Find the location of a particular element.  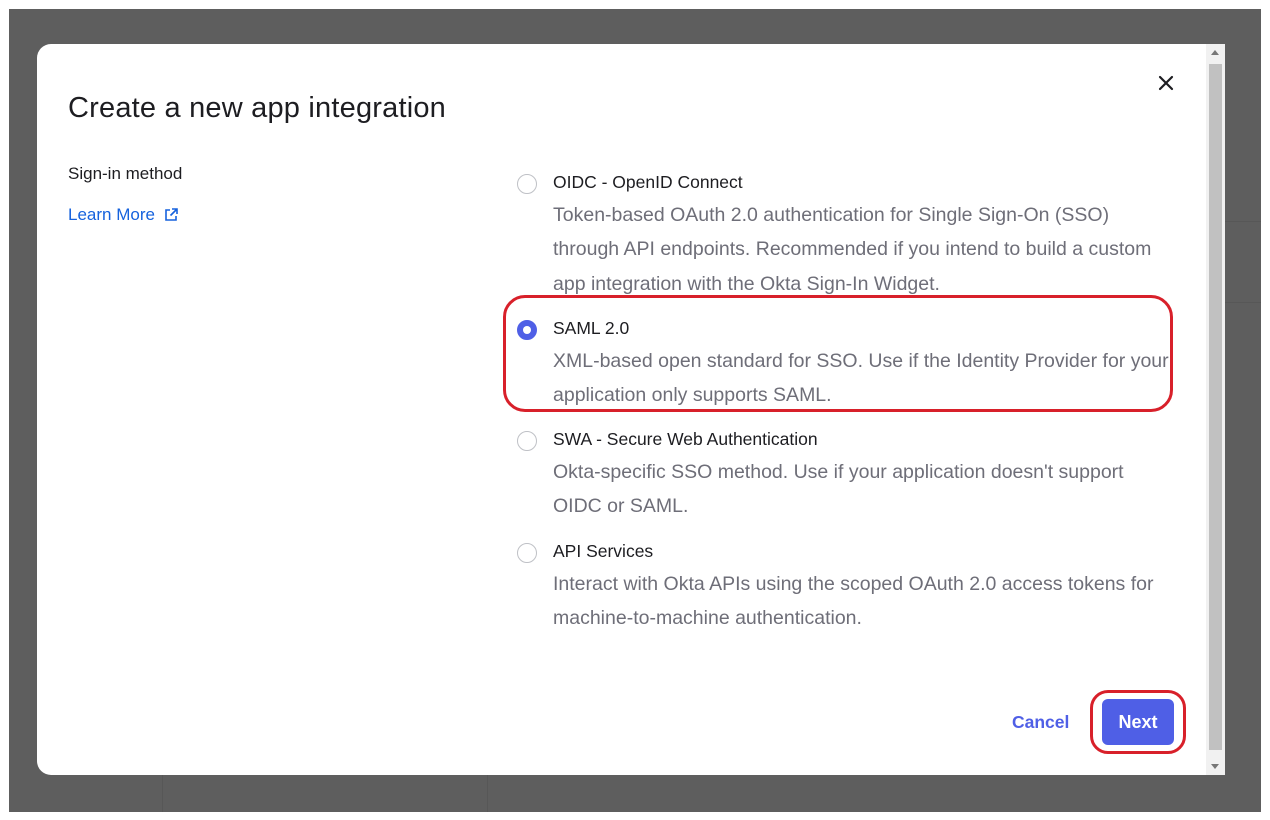

option-label: OIDC - OpenID Connect is located at coordinates (648, 182).